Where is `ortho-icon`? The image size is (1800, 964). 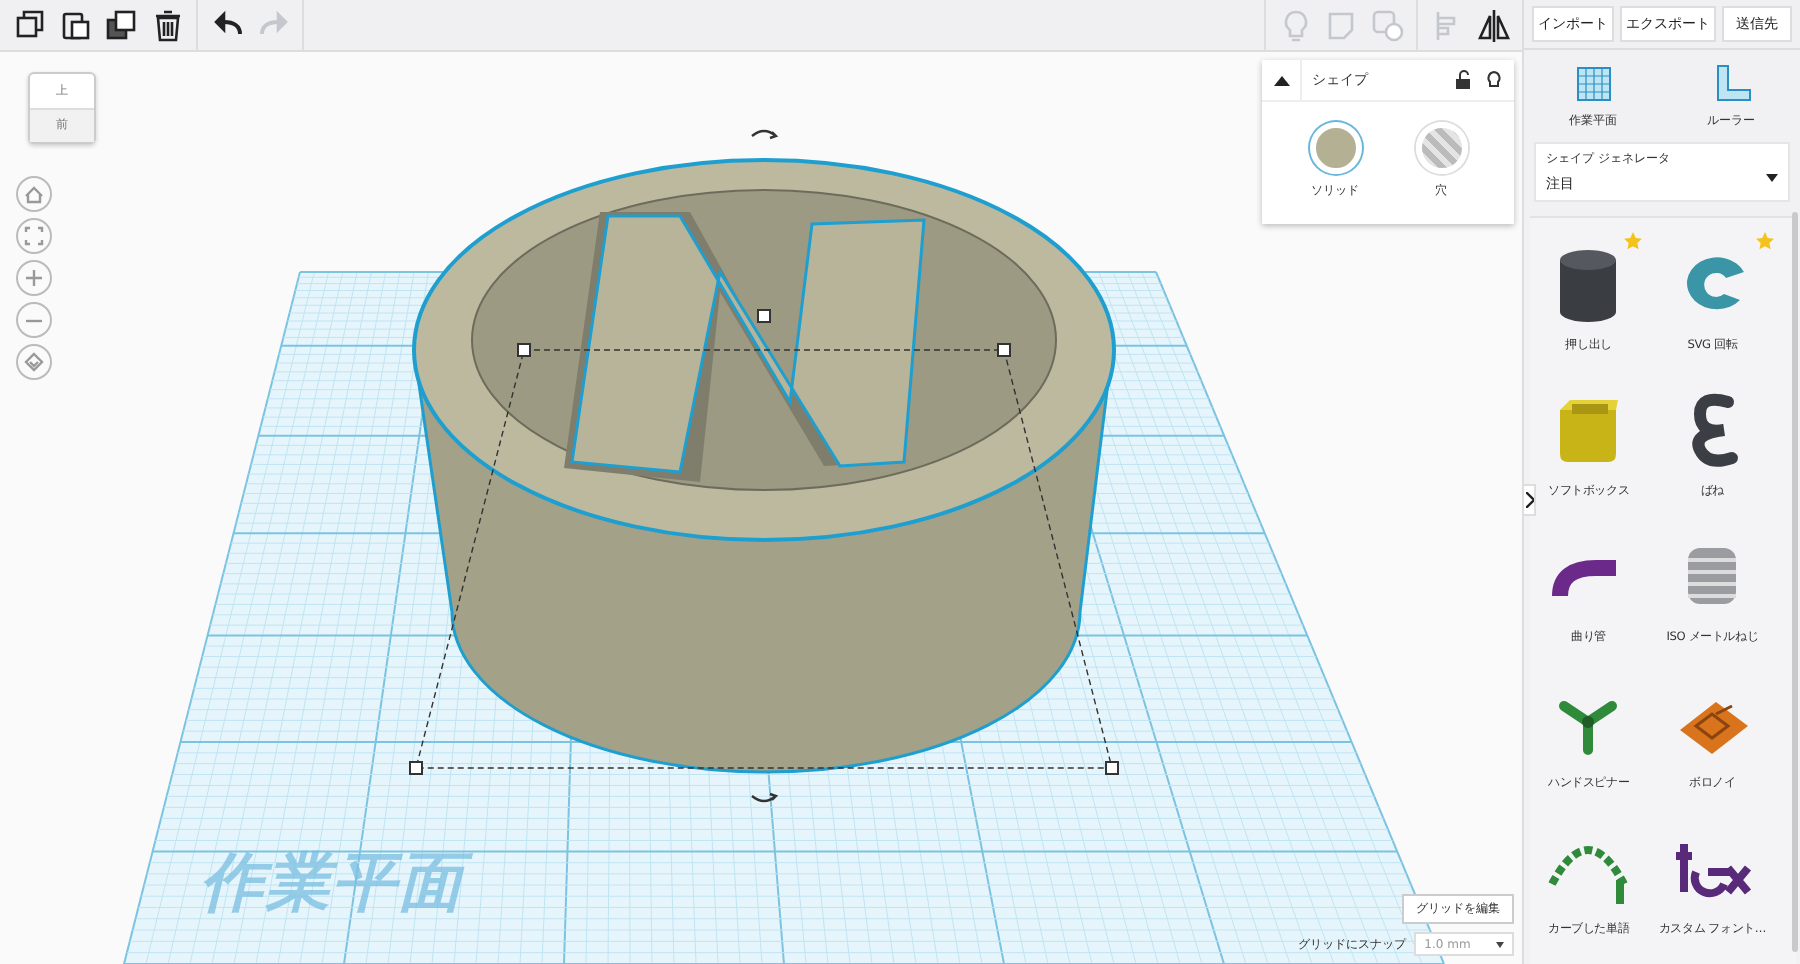 ortho-icon is located at coordinates (34, 362).